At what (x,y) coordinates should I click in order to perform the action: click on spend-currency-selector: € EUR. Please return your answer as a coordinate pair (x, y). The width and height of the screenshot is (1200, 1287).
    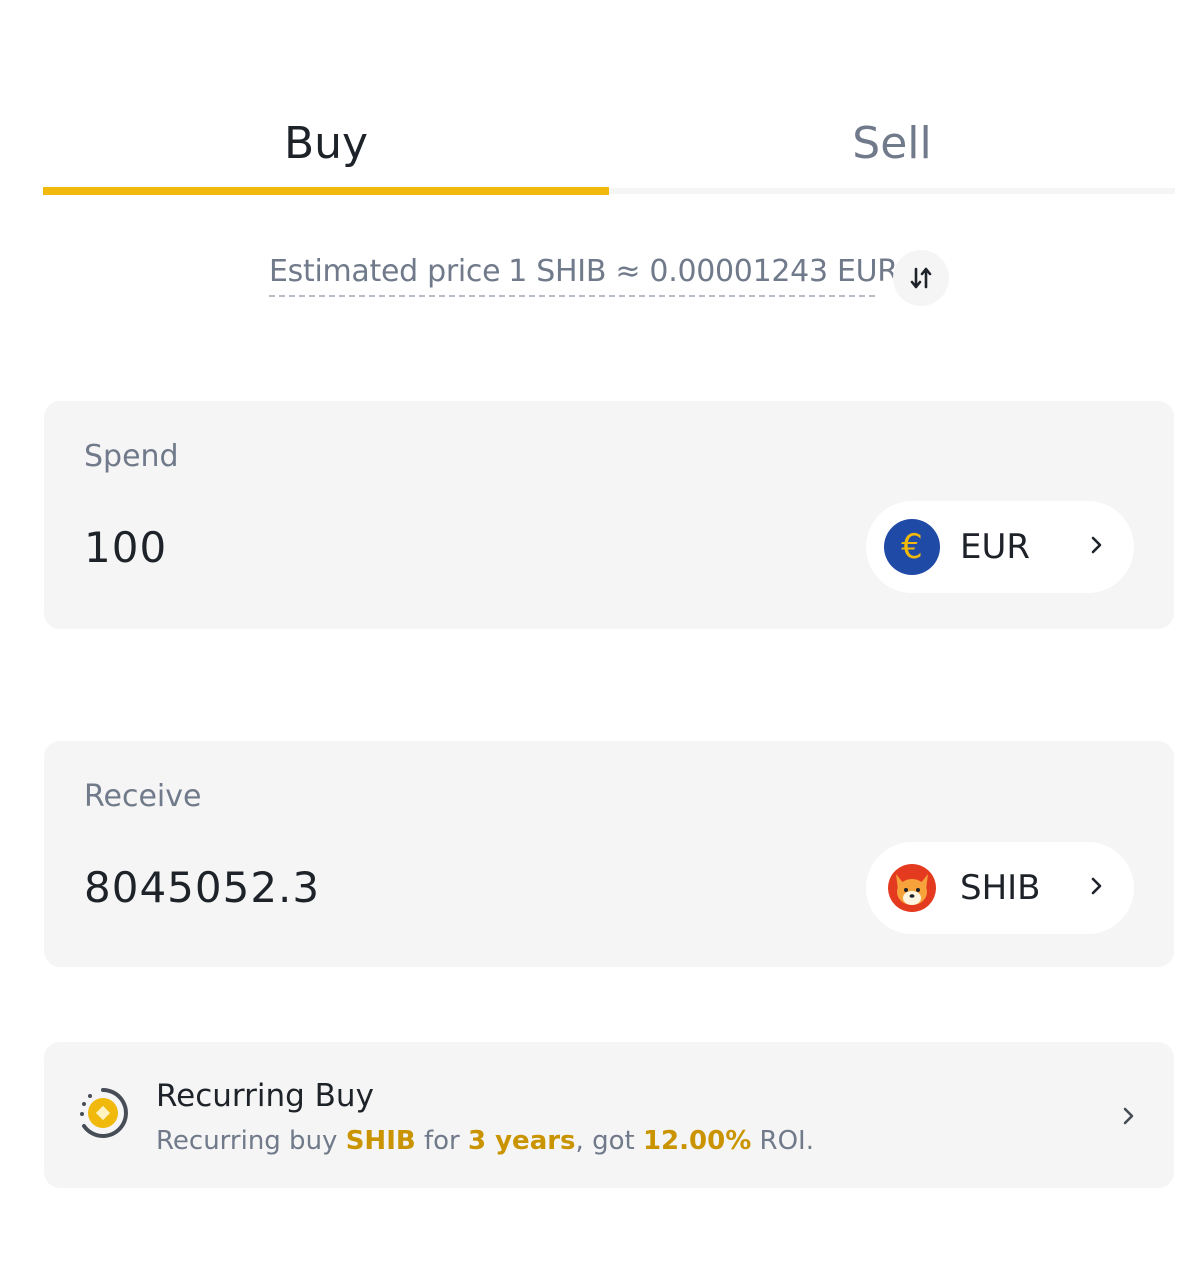
    Looking at the image, I should click on (1000, 547).